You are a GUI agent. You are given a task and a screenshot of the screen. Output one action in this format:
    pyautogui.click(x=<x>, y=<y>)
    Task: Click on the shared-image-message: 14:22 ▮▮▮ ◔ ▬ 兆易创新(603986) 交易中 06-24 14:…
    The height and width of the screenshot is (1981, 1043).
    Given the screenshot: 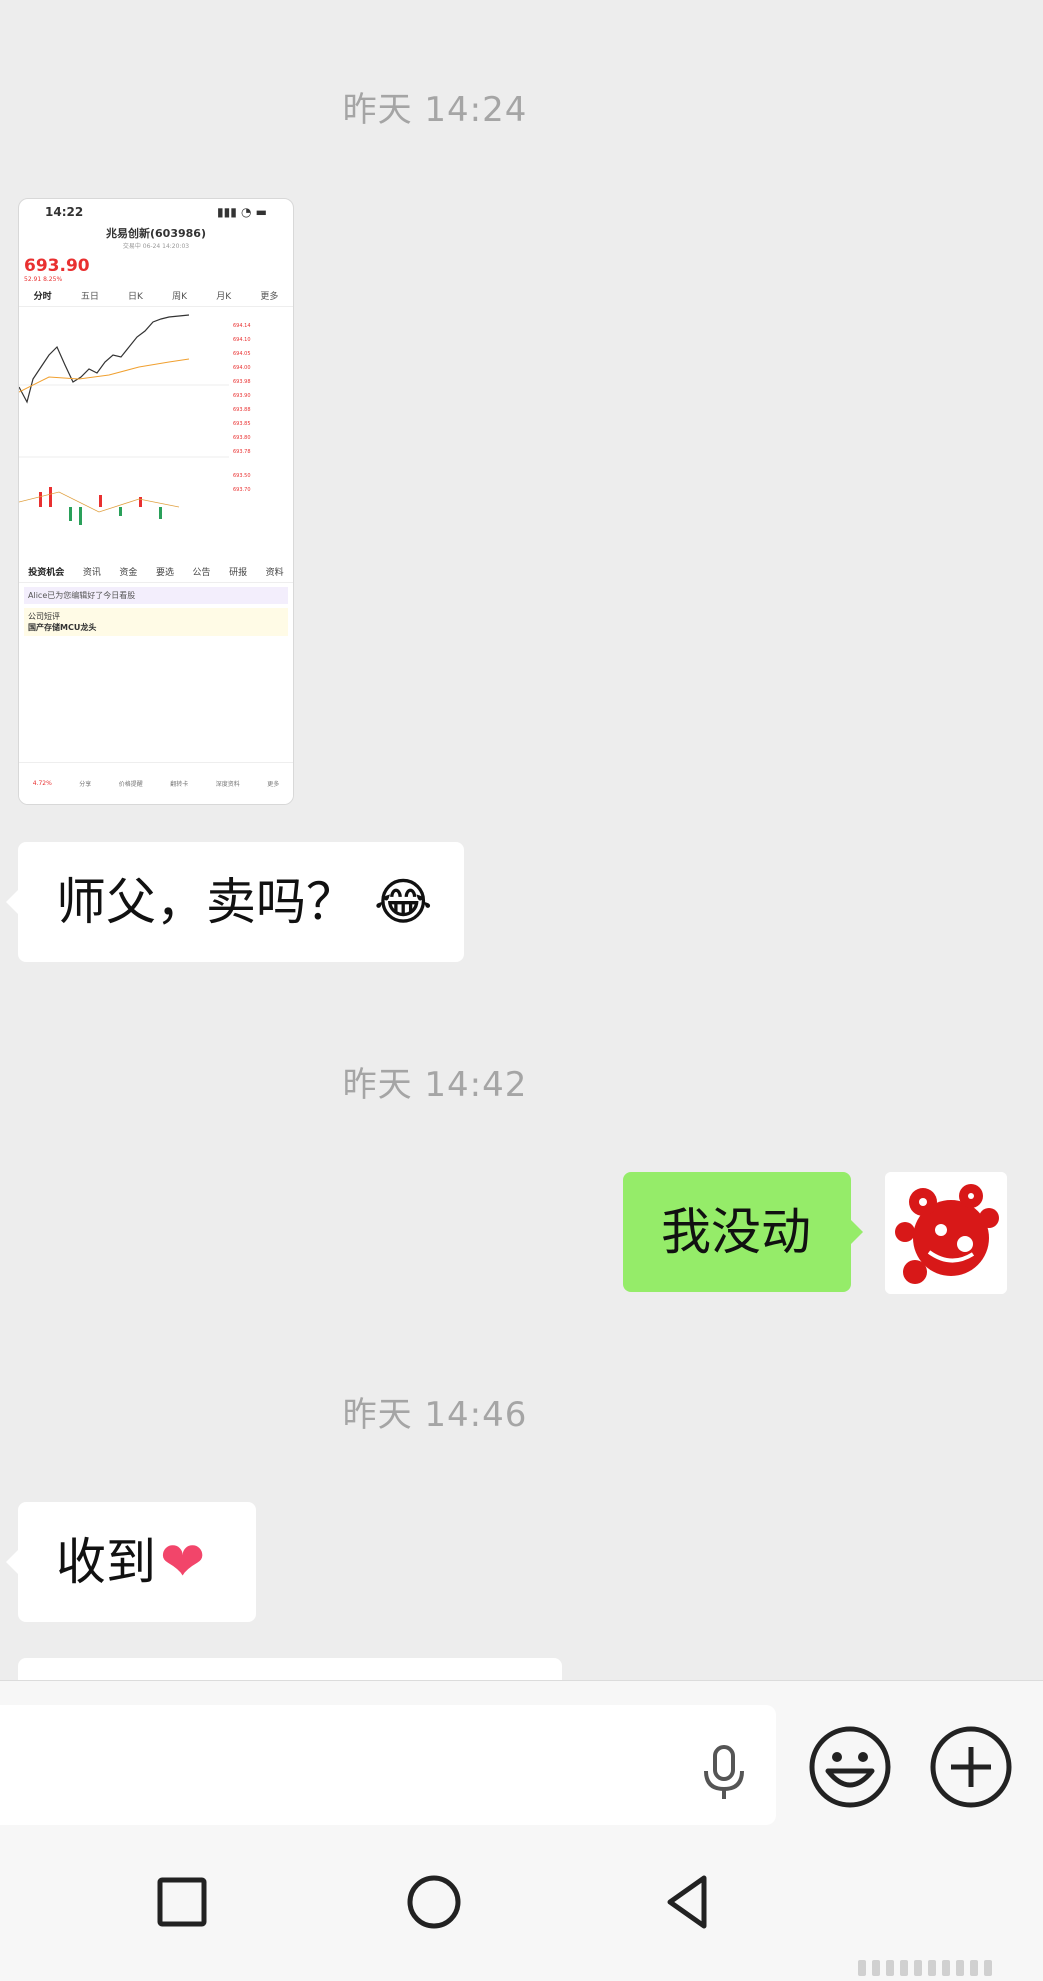 What is the action you would take?
    pyautogui.click(x=156, y=501)
    